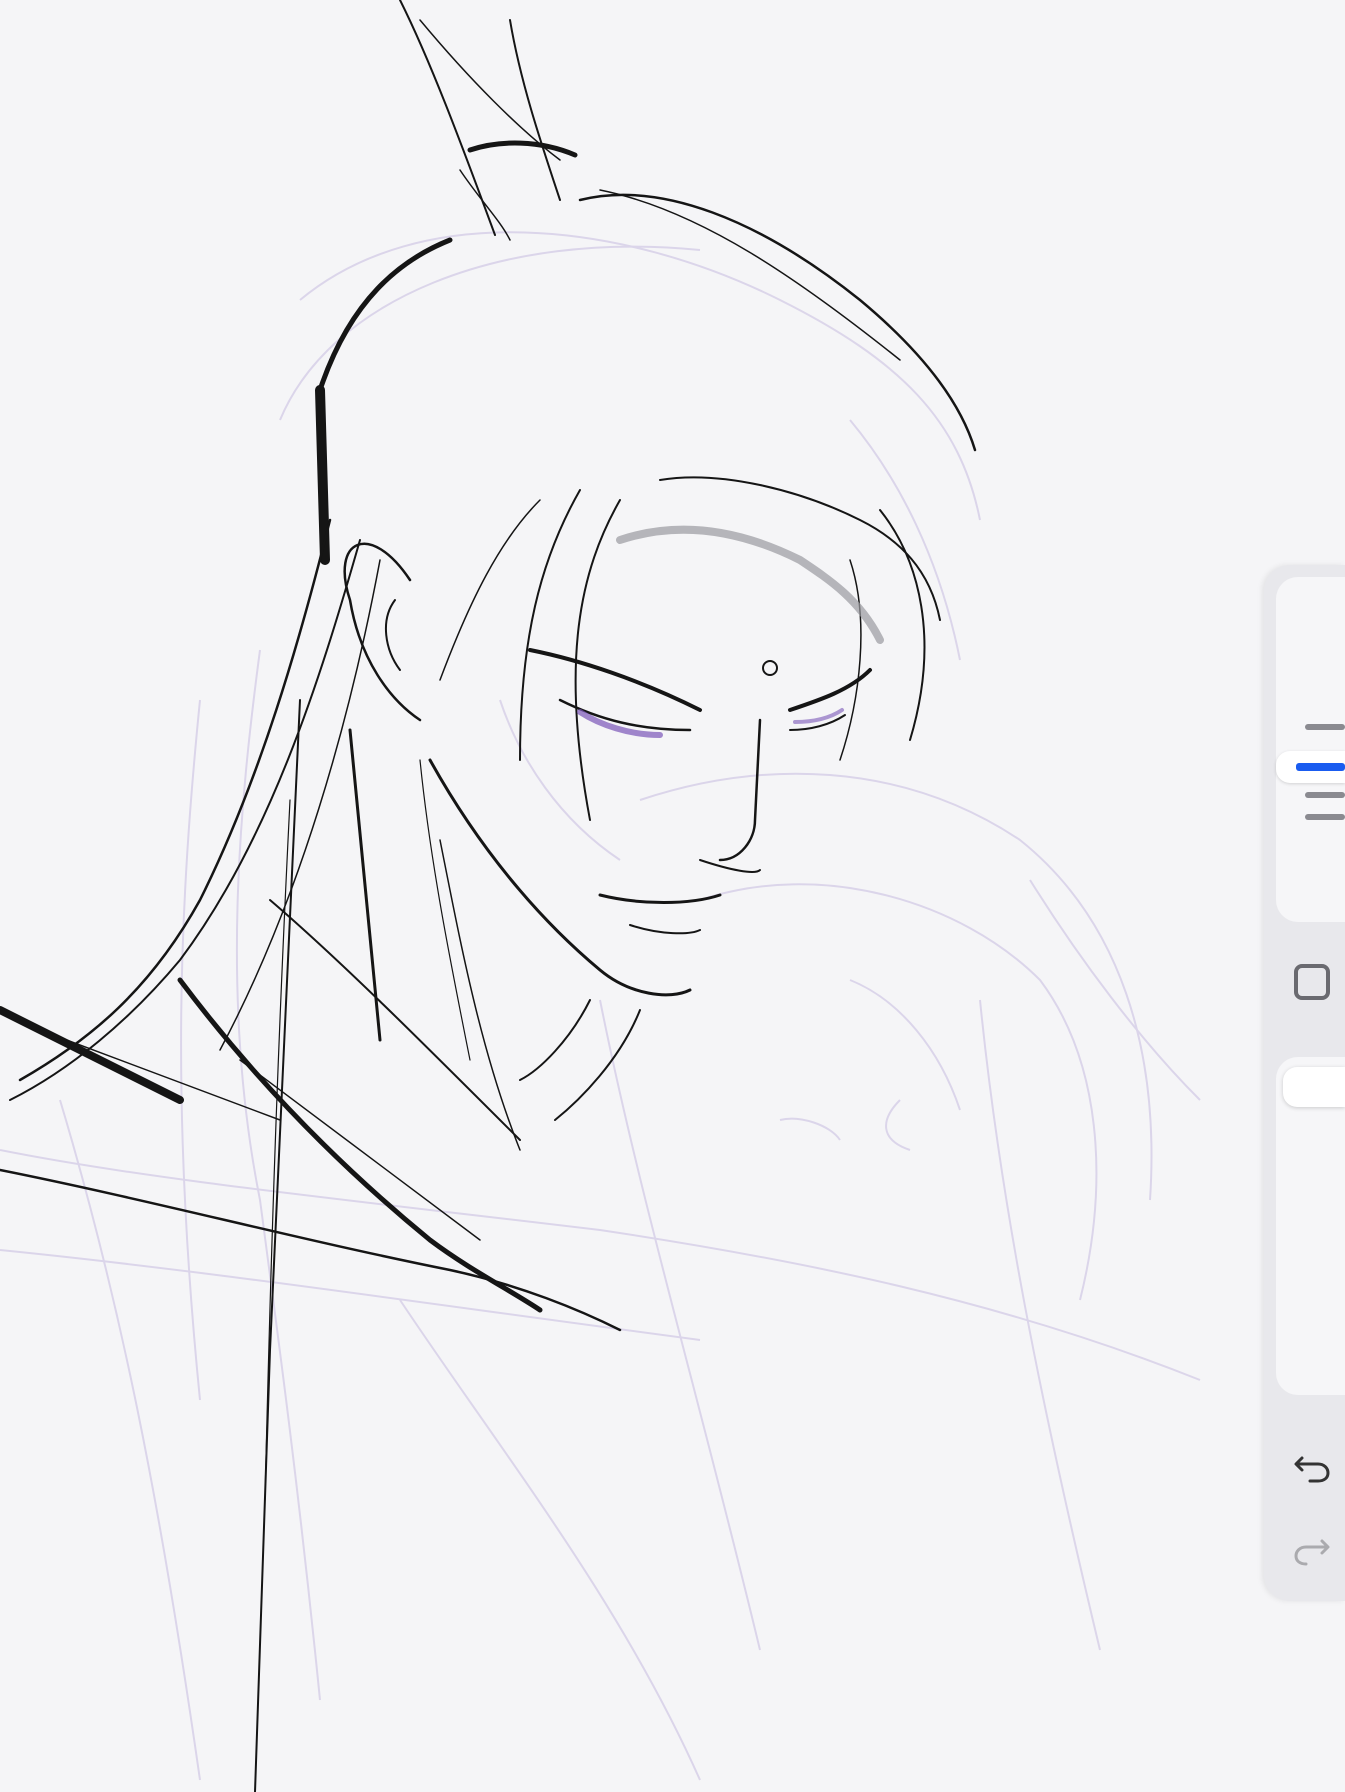 This screenshot has height=1792, width=1345. Describe the element at coordinates (1312, 982) in the screenshot. I see `square-icon` at that location.